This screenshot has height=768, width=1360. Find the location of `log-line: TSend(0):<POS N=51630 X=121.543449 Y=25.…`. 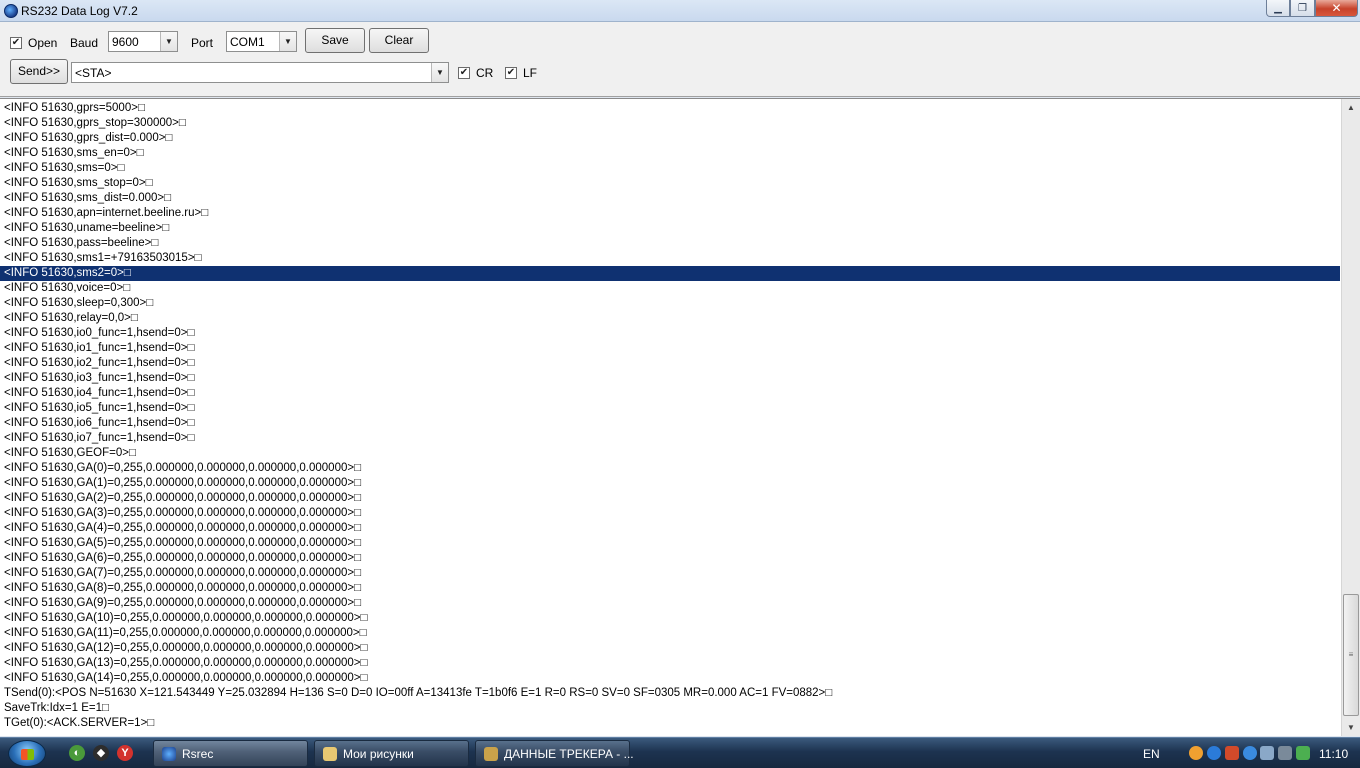

log-line: TSend(0):<POS N=51630 X=121.543449 Y=25.… is located at coordinates (672, 693).